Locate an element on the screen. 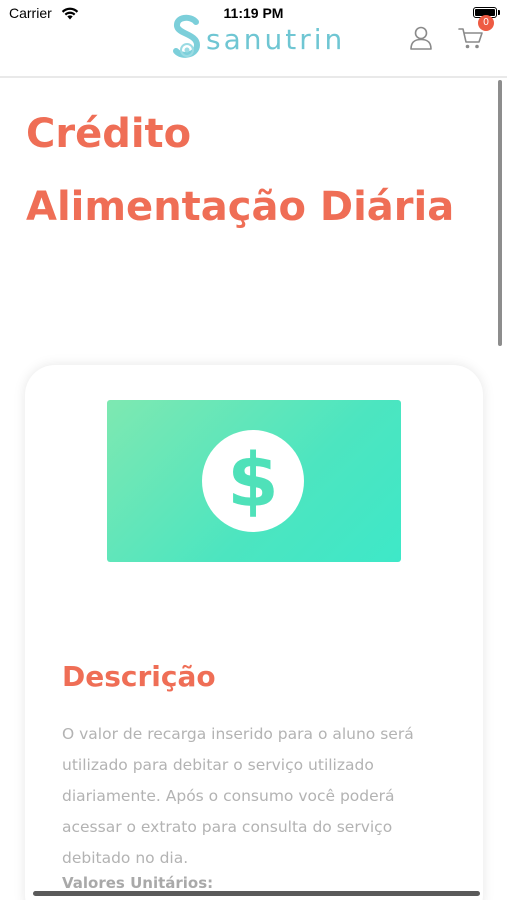  page-title: Crédito Alimentação Diária is located at coordinates (240, 170).